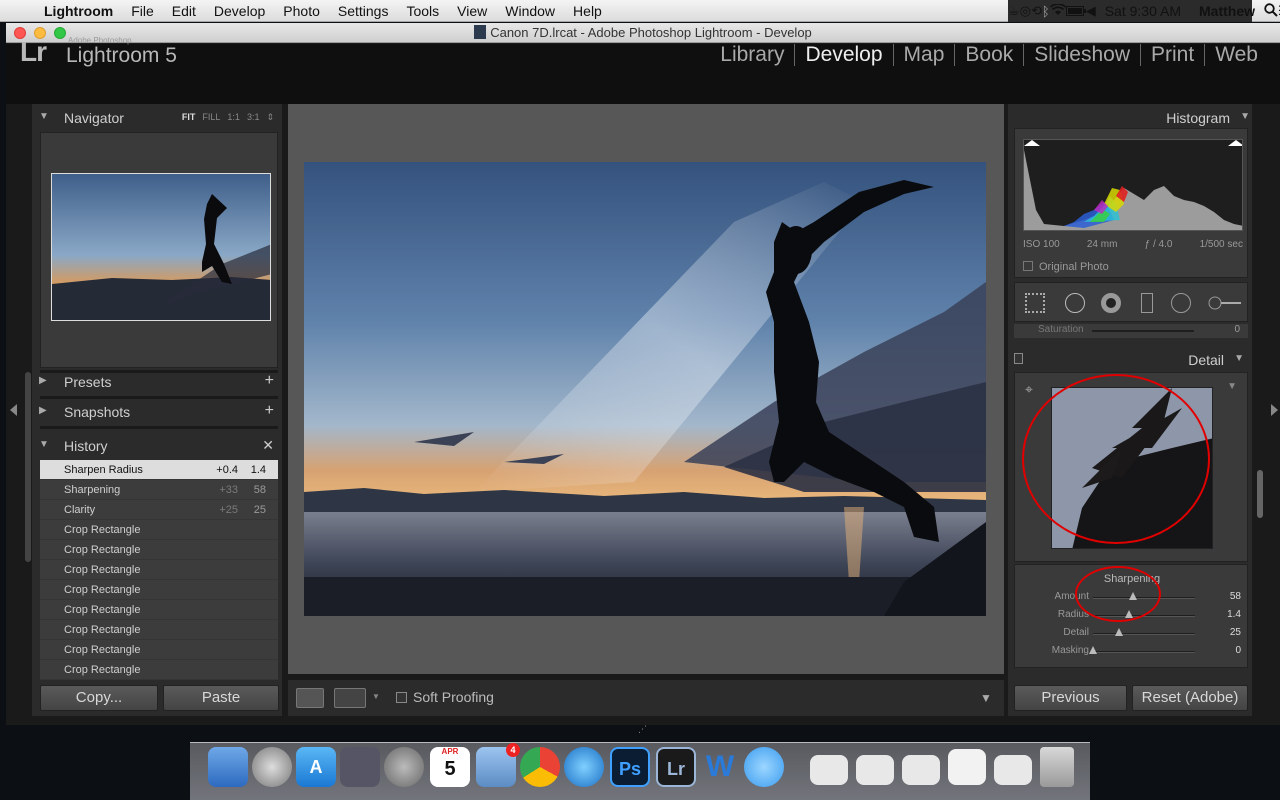 This screenshot has width=1280, height=800. What do you see at coordinates (630, 767) in the screenshot?
I see `photoshop-icon: Ps` at bounding box center [630, 767].